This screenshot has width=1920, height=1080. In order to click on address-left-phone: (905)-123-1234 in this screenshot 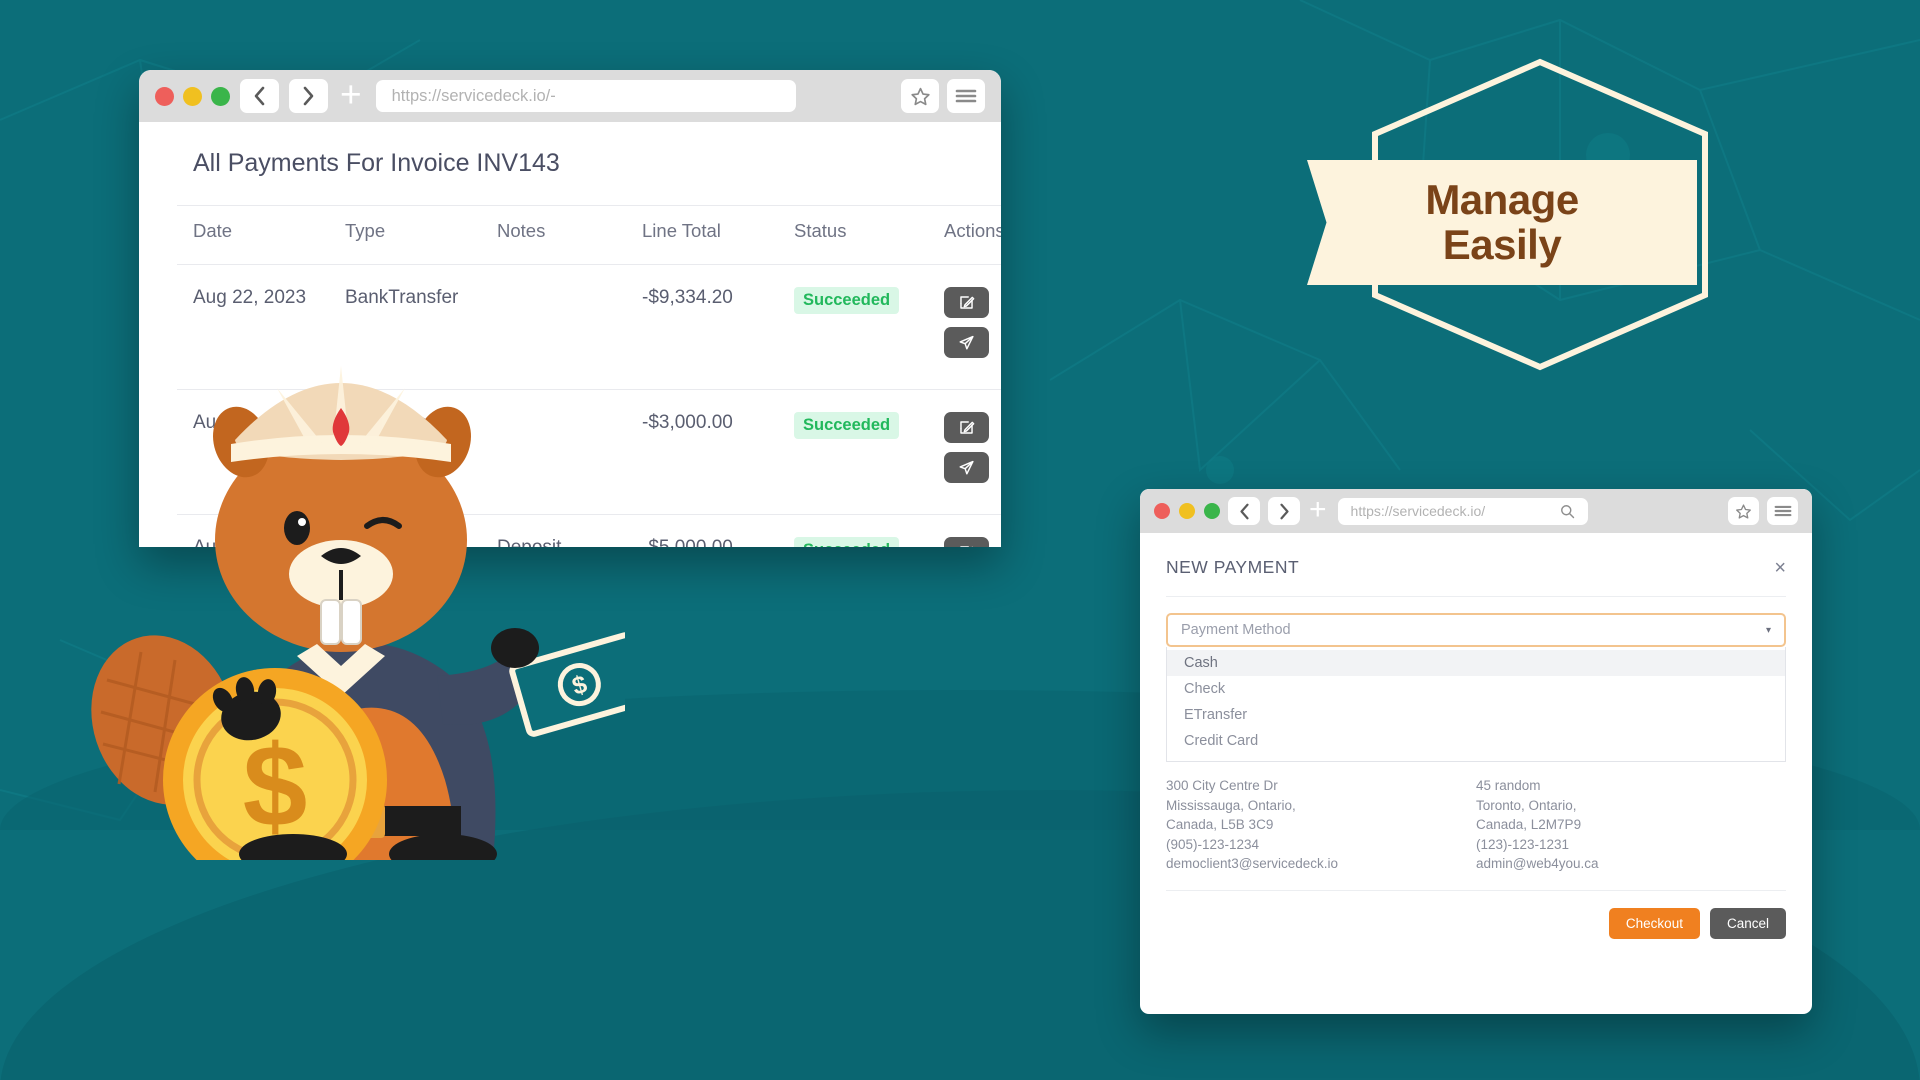, I will do `click(1213, 844)`.